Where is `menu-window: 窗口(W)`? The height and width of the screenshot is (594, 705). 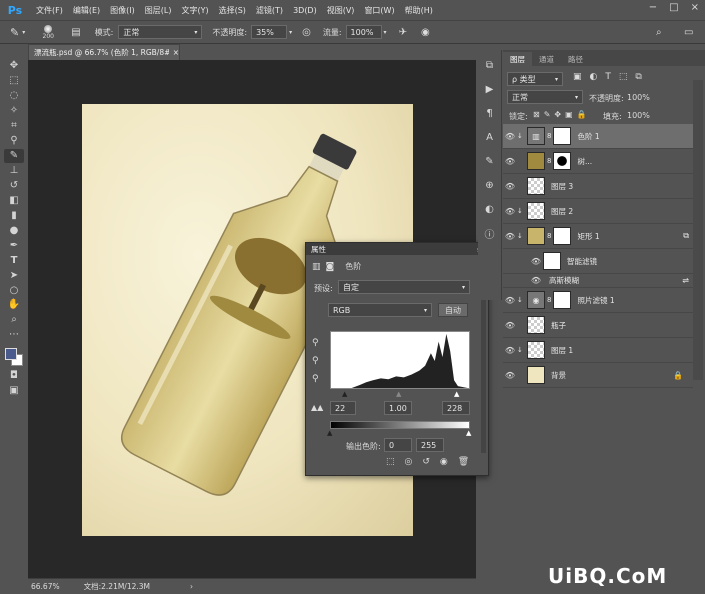
menu-window: 窗口(W) is located at coordinates (379, 10).